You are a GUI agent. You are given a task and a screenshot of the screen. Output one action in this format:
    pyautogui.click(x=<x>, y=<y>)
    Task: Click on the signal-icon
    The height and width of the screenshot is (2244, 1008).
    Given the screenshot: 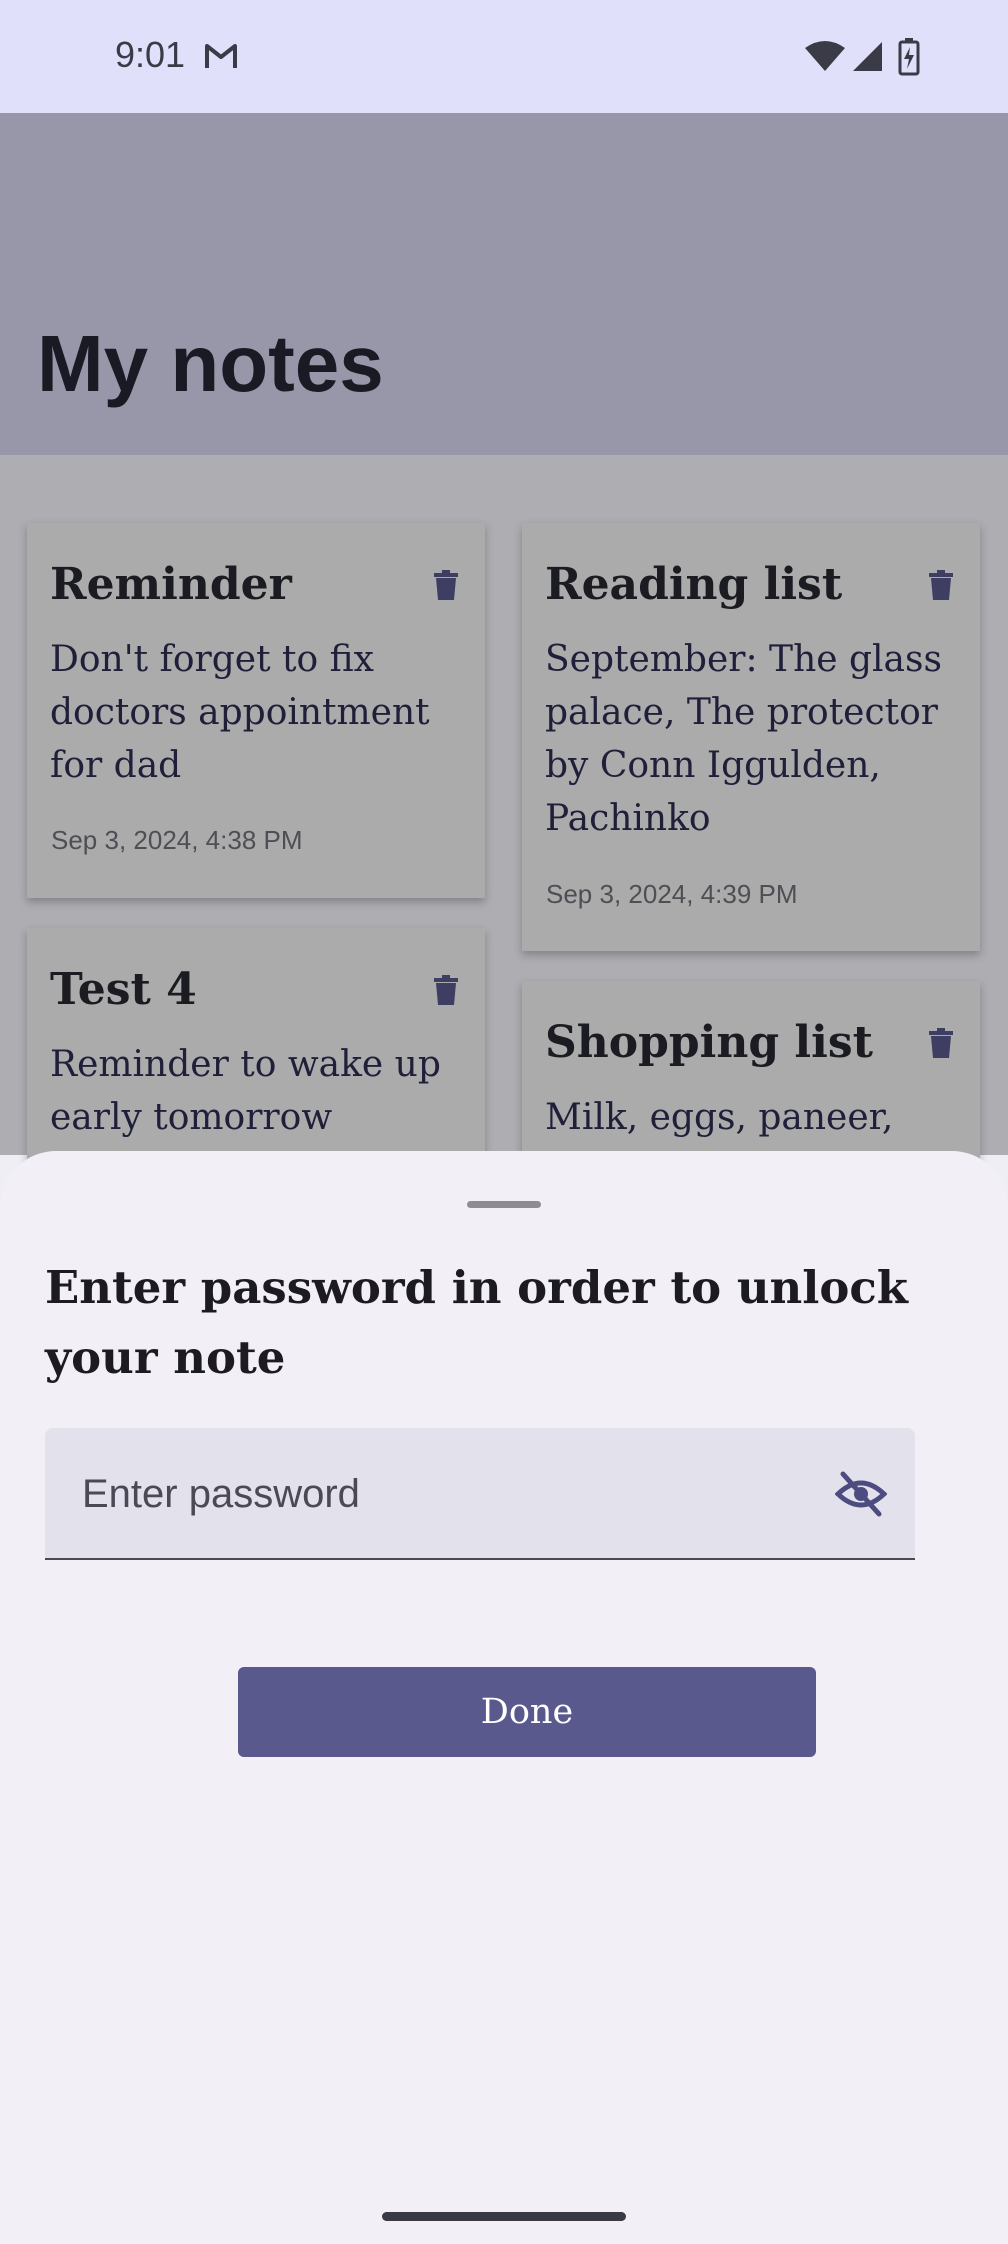 What is the action you would take?
    pyautogui.click(x=867, y=56)
    